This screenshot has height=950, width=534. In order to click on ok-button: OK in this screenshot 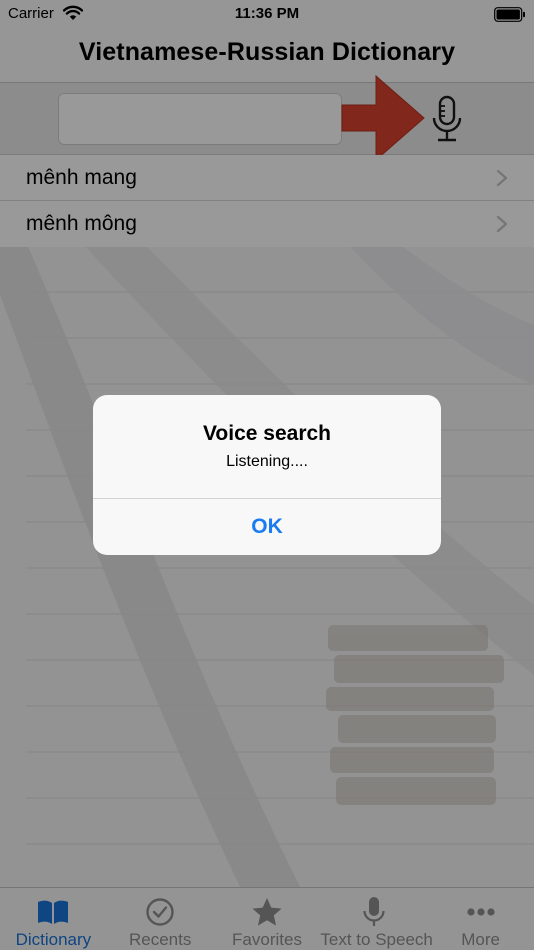, I will do `click(267, 527)`.